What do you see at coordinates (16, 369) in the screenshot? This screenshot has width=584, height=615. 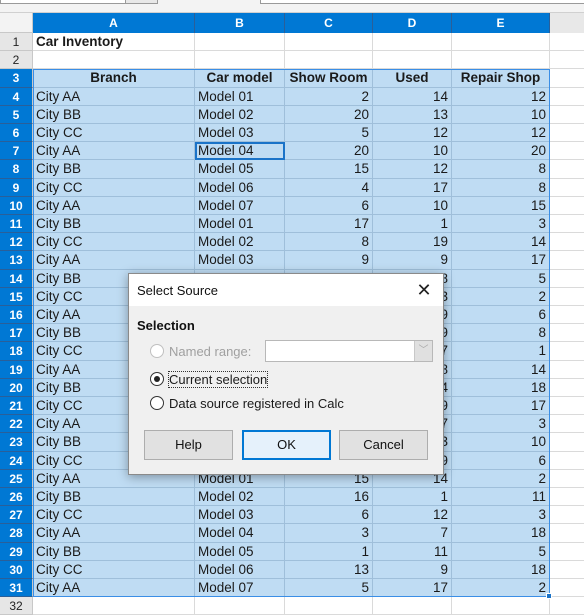 I see `row-header-19: 19` at bounding box center [16, 369].